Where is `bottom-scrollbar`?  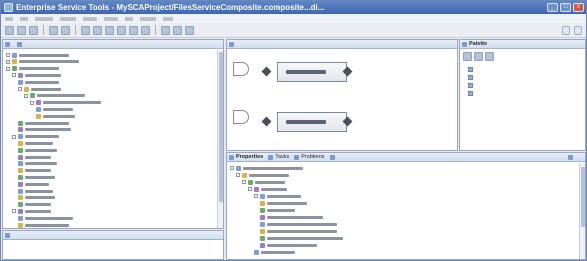 bottom-scrollbar is located at coordinates (582, 211).